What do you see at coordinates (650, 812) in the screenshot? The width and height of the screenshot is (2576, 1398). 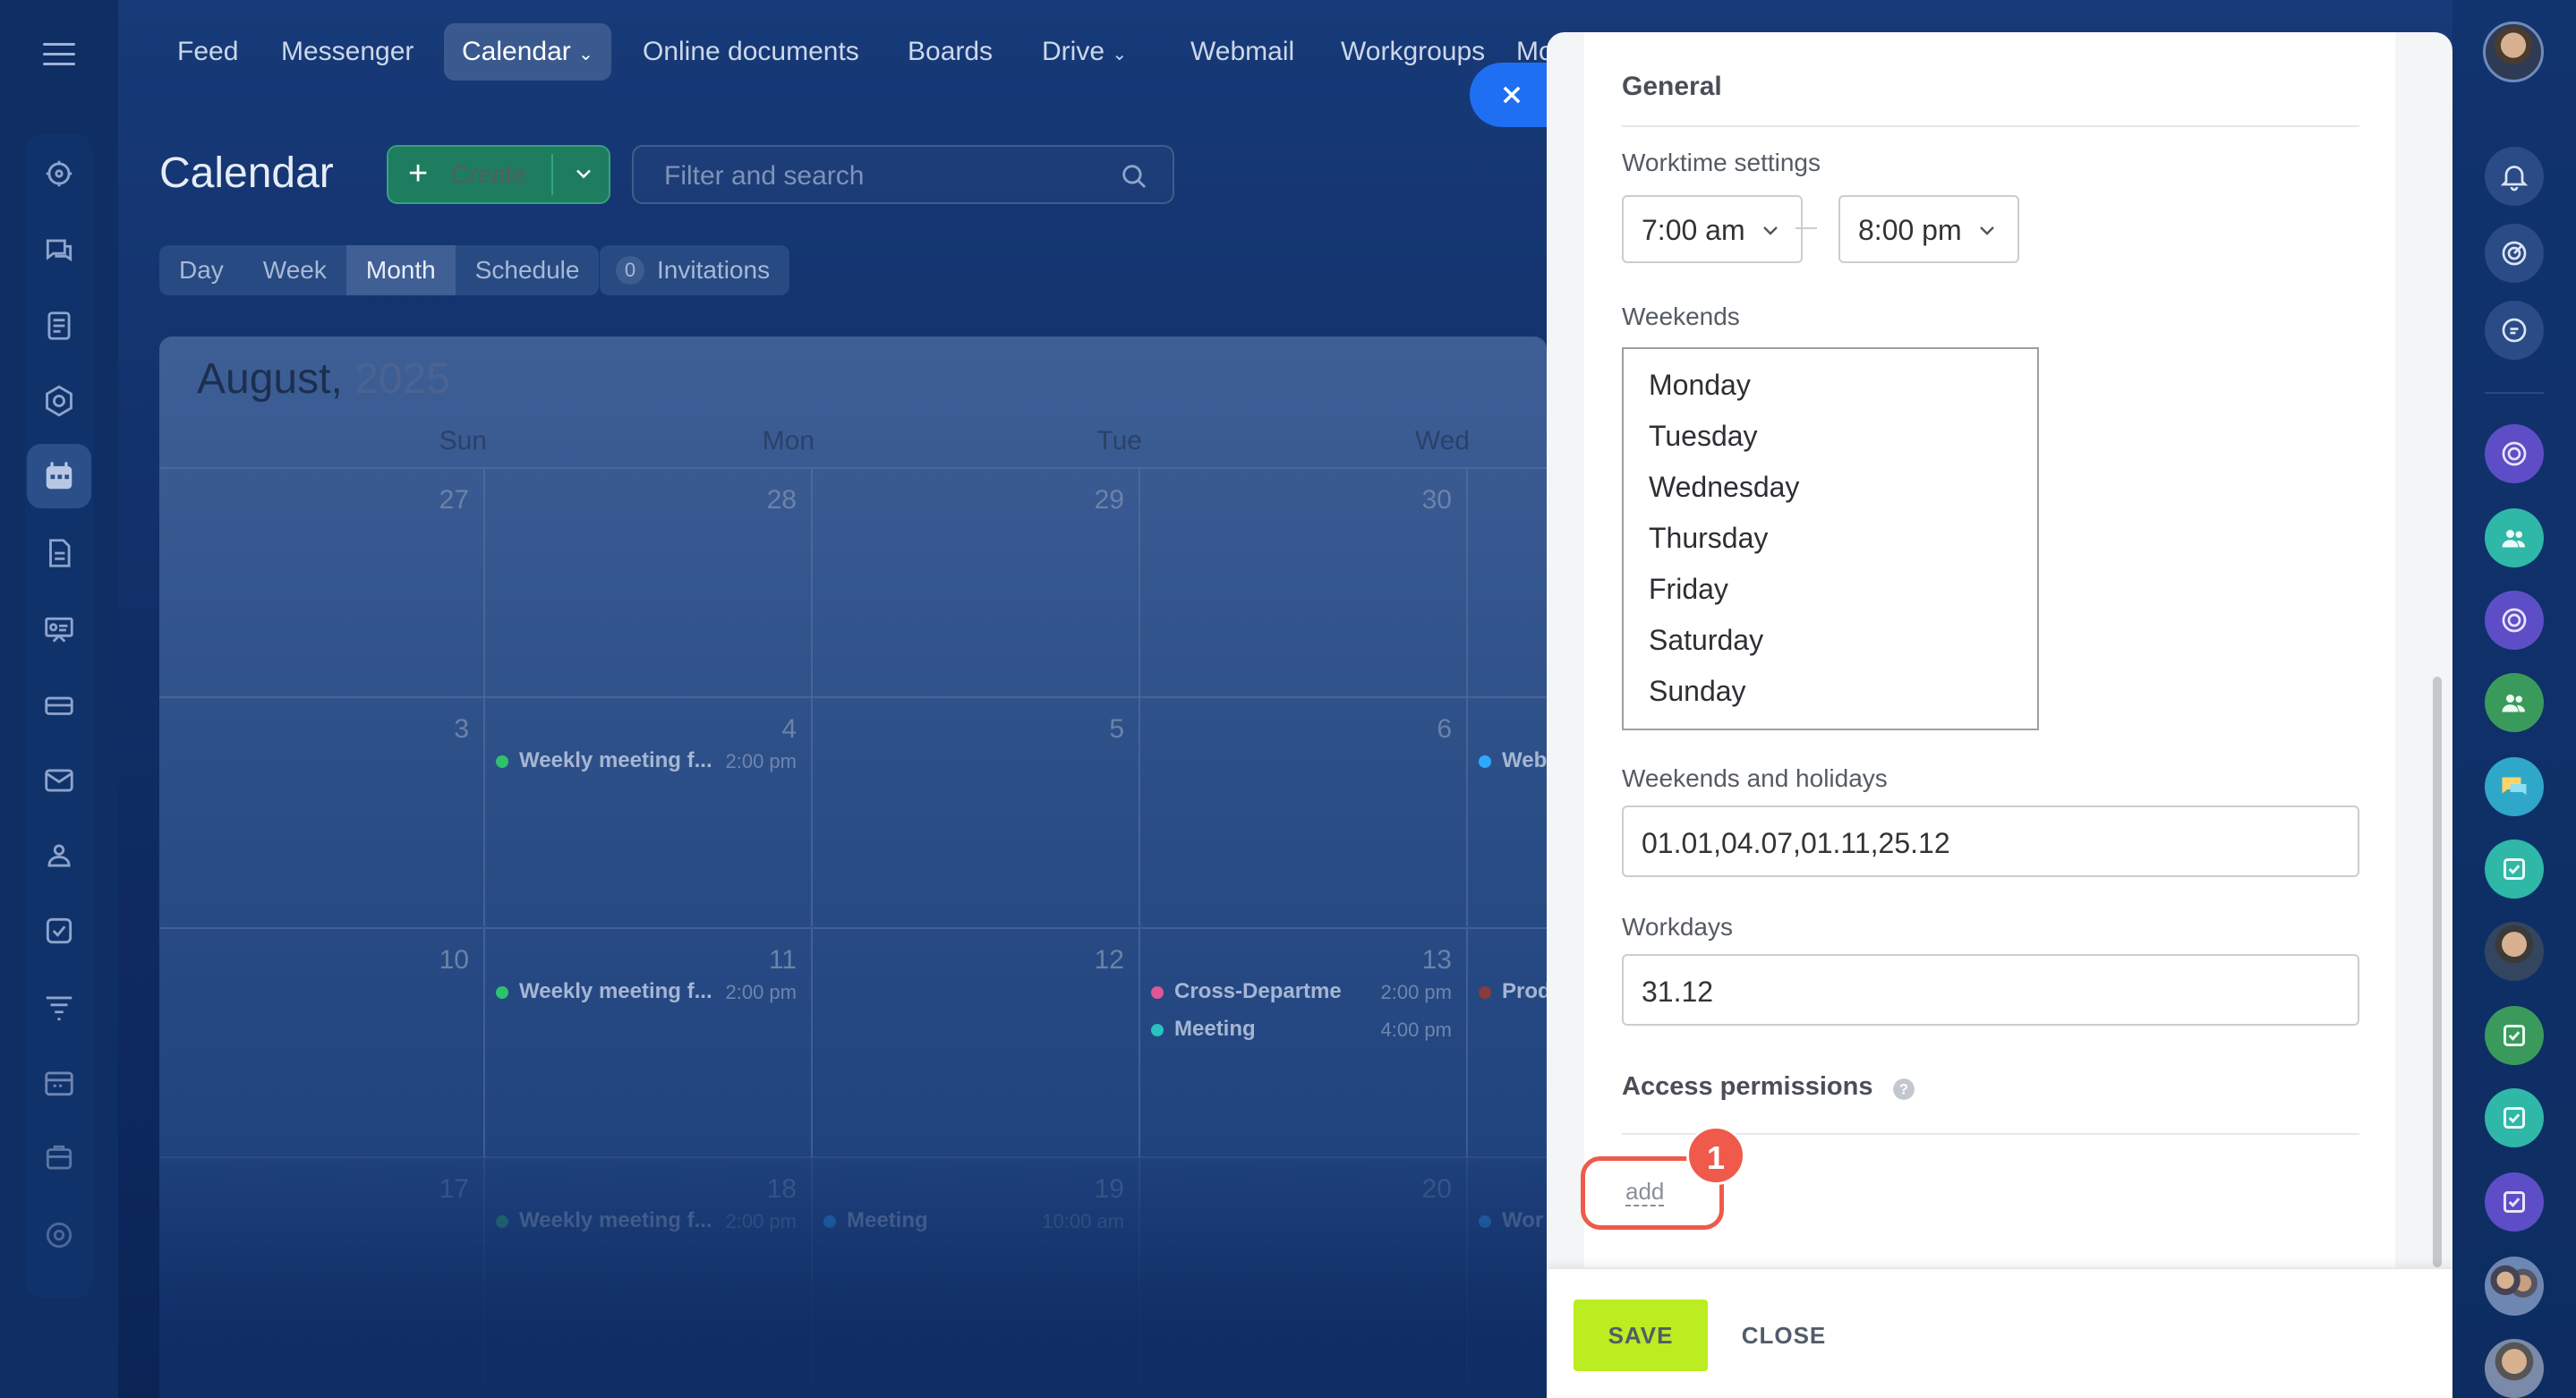 I see `day-cell: 4 Weekly meeting f... 2:00 pm` at bounding box center [650, 812].